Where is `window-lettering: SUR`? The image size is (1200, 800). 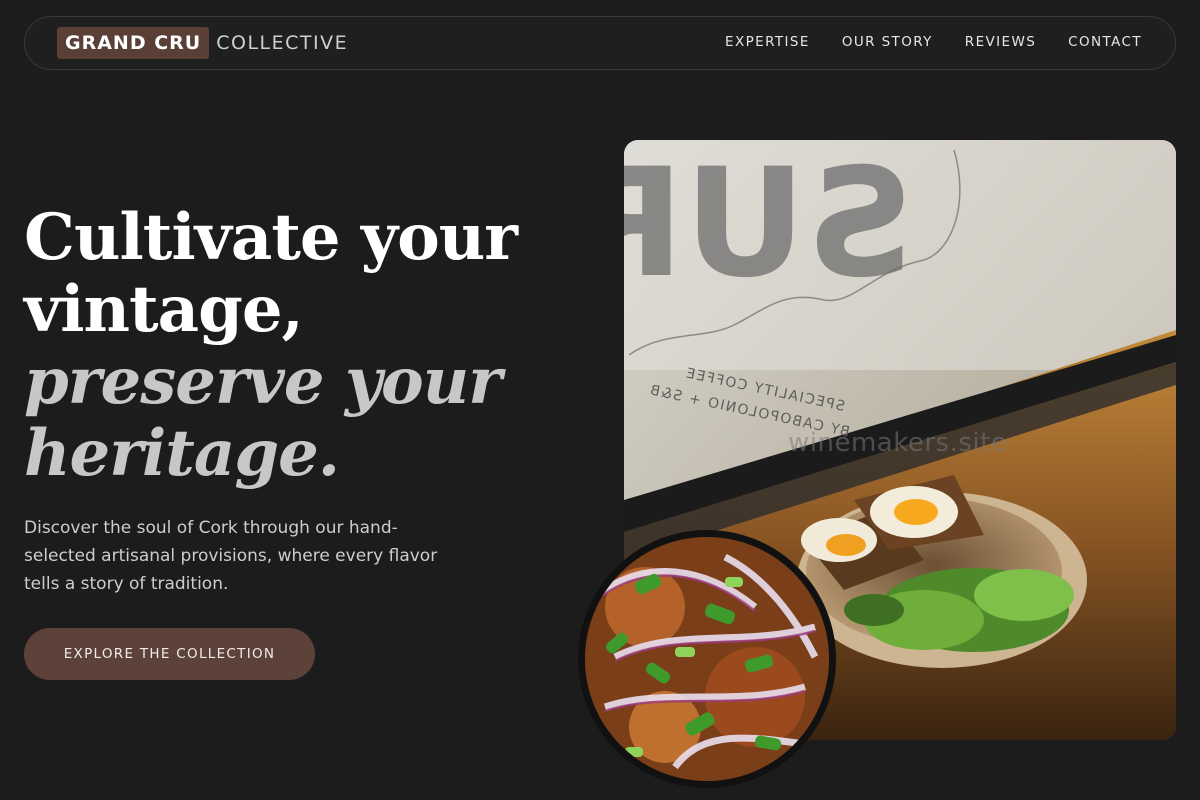
window-lettering: SUR is located at coordinates (769, 225).